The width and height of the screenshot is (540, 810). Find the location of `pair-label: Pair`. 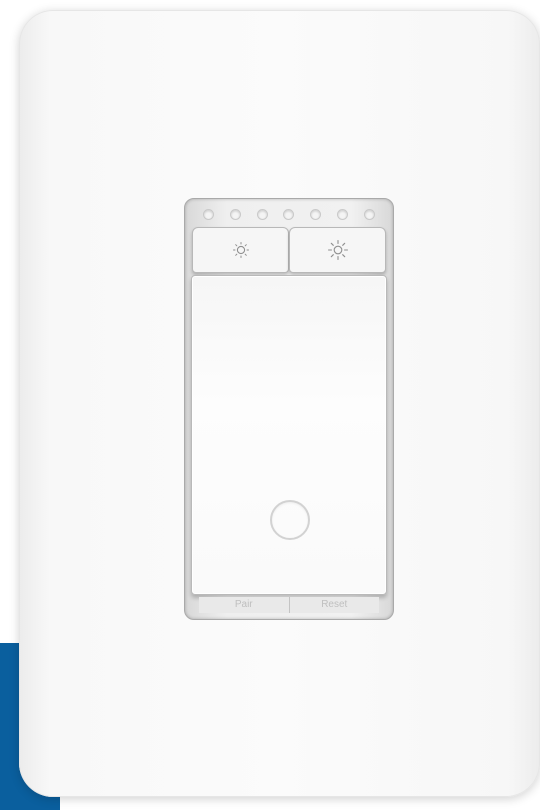

pair-label: Pair is located at coordinates (244, 605).